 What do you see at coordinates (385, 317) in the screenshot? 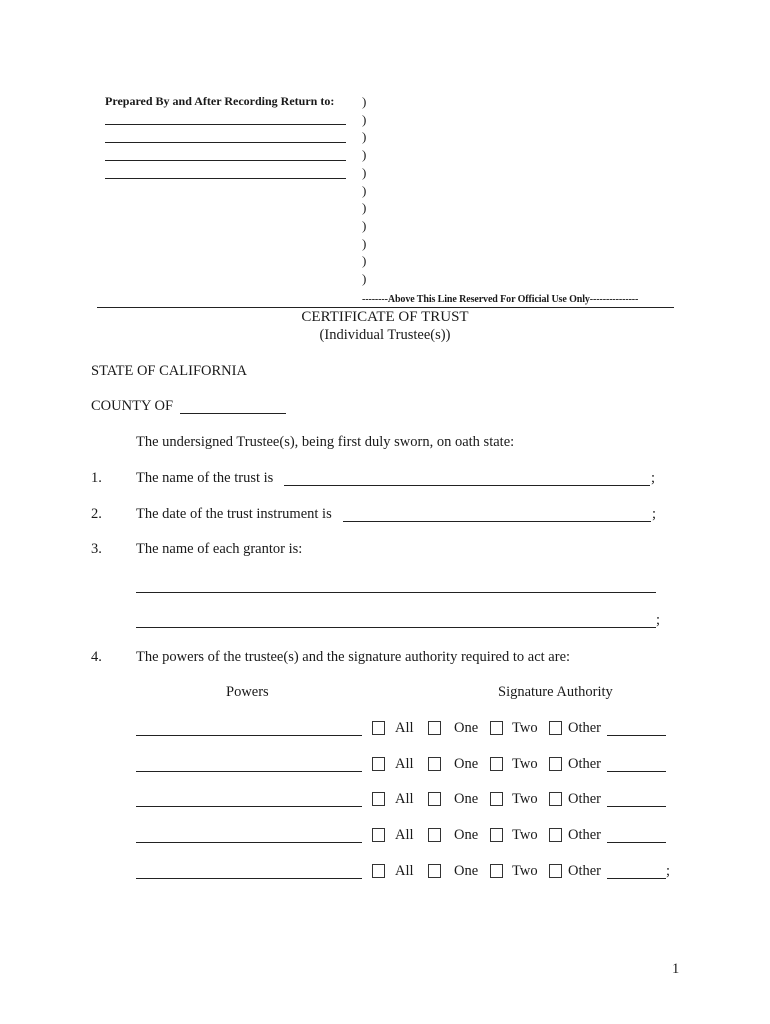
I see `document-title: CERTIFICATE OF TRUST` at bounding box center [385, 317].